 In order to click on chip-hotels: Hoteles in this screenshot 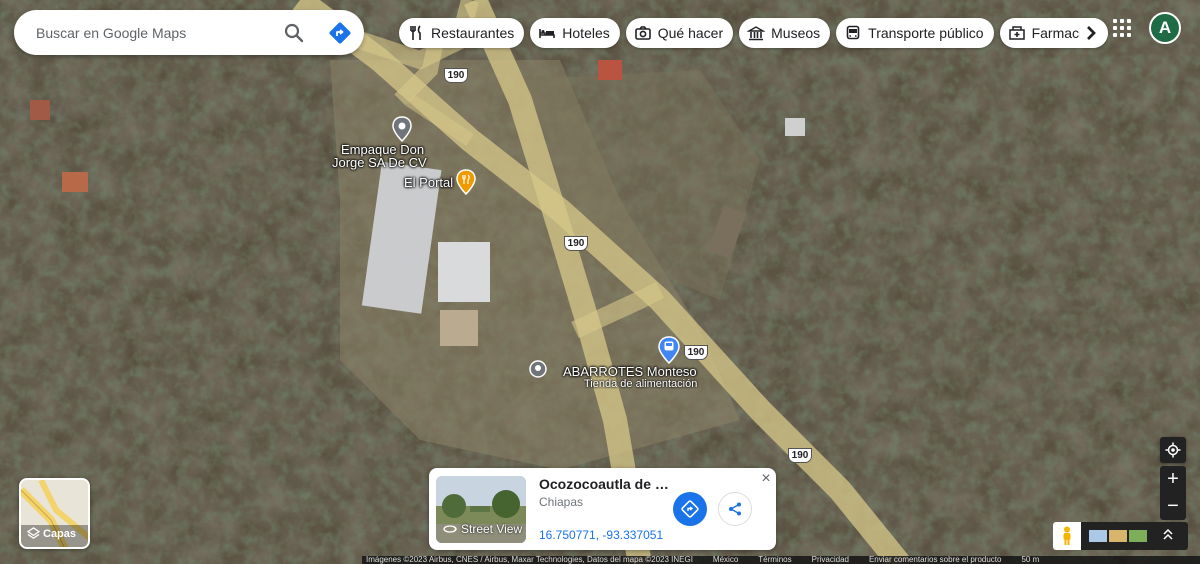, I will do `click(575, 33)`.